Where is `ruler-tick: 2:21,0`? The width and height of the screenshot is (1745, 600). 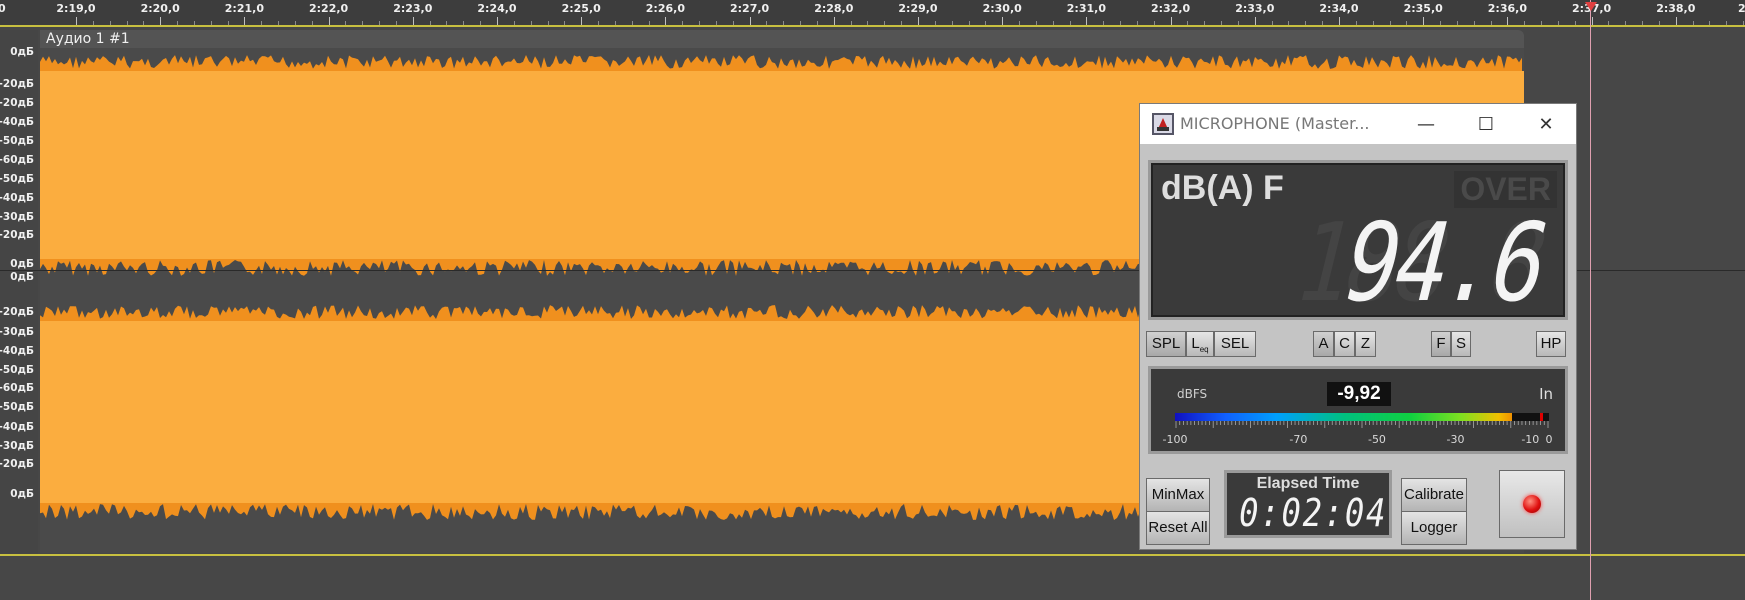 ruler-tick: 2:21,0 is located at coordinates (244, 12).